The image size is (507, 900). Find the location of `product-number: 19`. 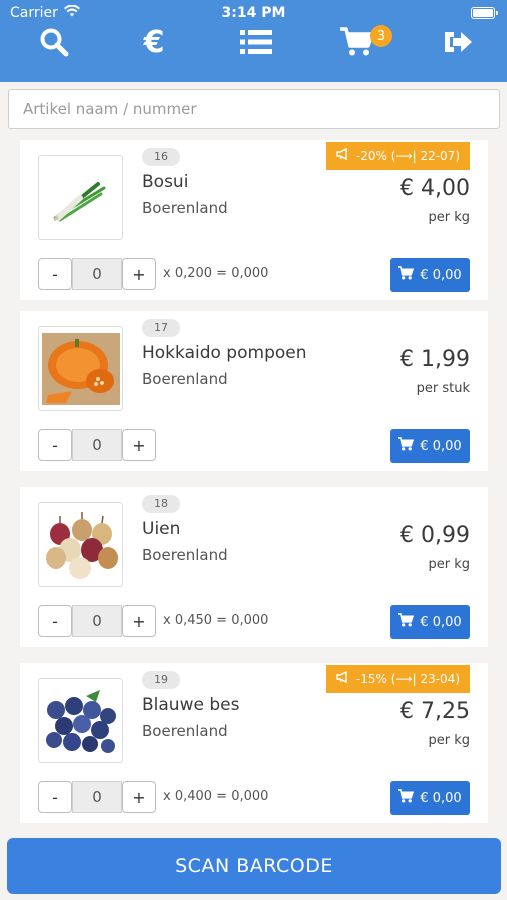

product-number: 19 is located at coordinates (161, 680).